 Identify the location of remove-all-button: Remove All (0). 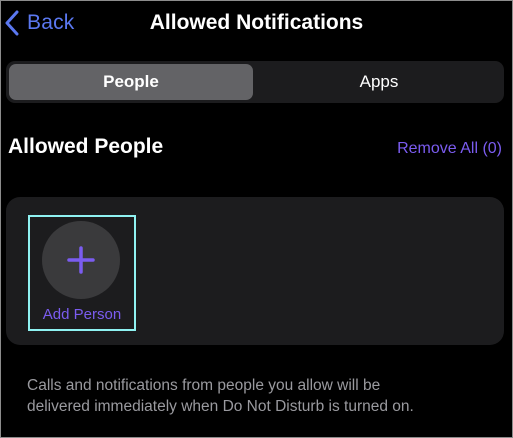
(449, 149).